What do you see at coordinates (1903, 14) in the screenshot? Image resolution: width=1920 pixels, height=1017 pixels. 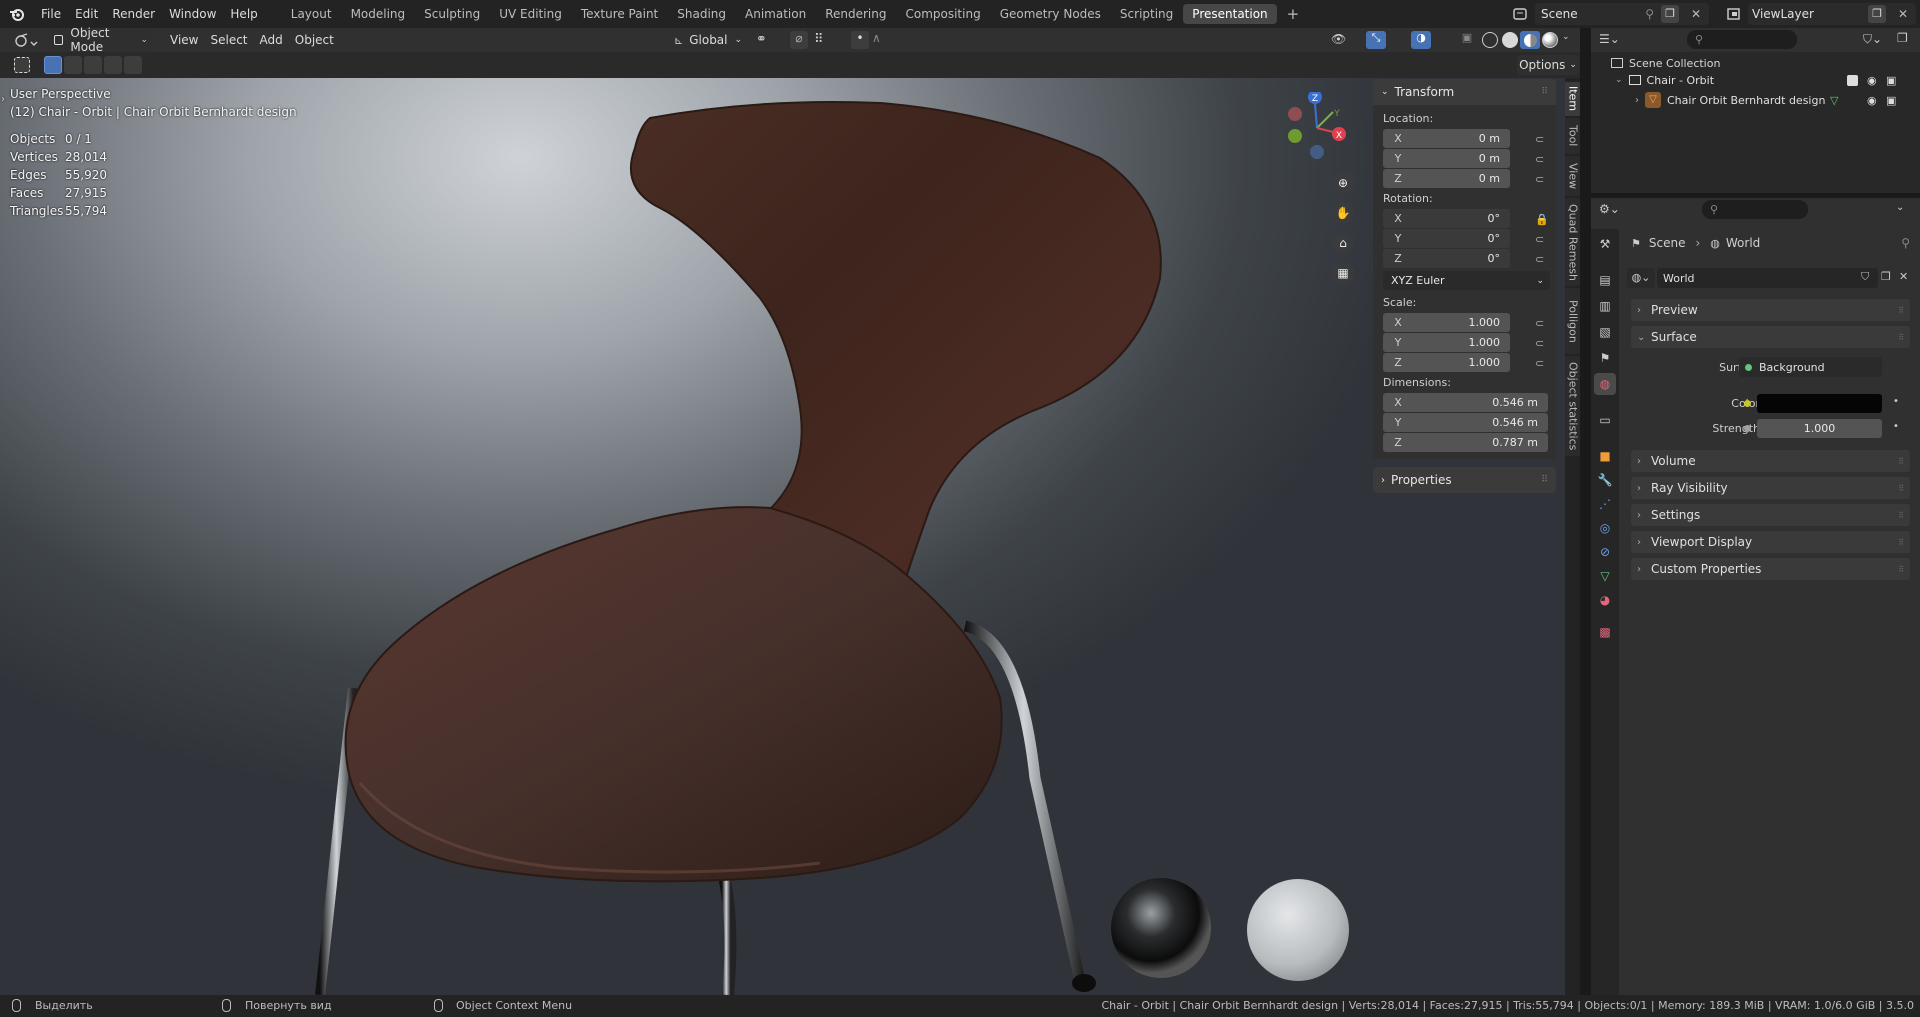 I see `remove-viewlayer-icon: ✕` at bounding box center [1903, 14].